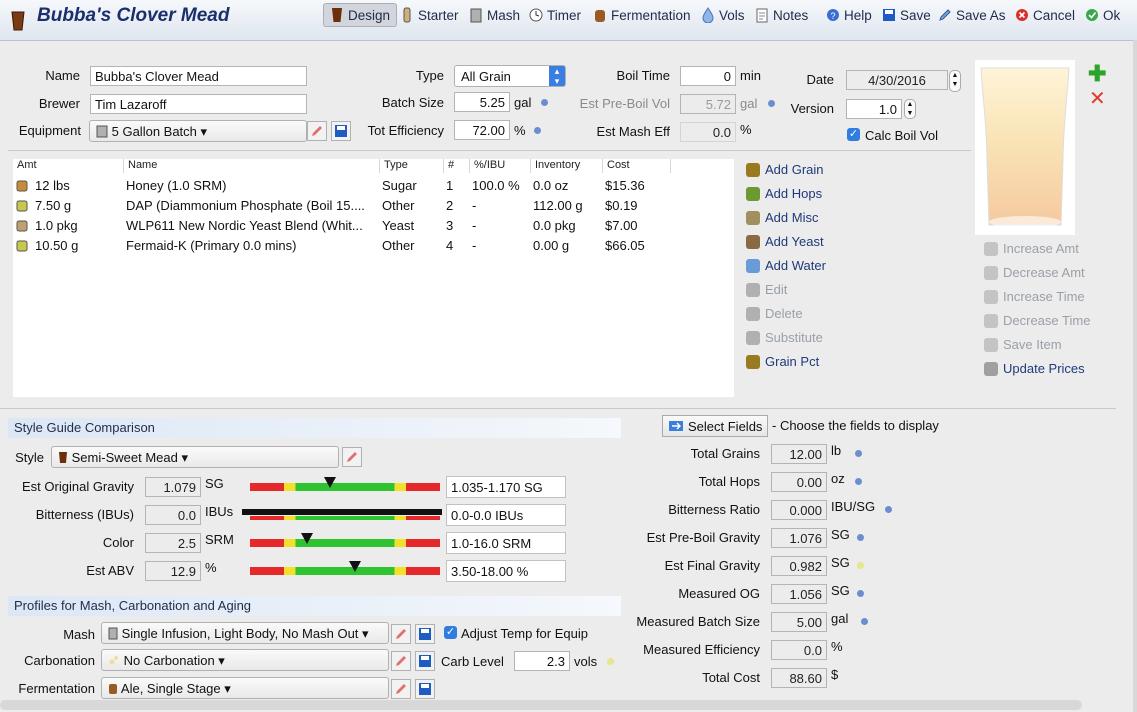 This screenshot has width=1137, height=712. I want to click on save-equipment-button, so click(341, 131).